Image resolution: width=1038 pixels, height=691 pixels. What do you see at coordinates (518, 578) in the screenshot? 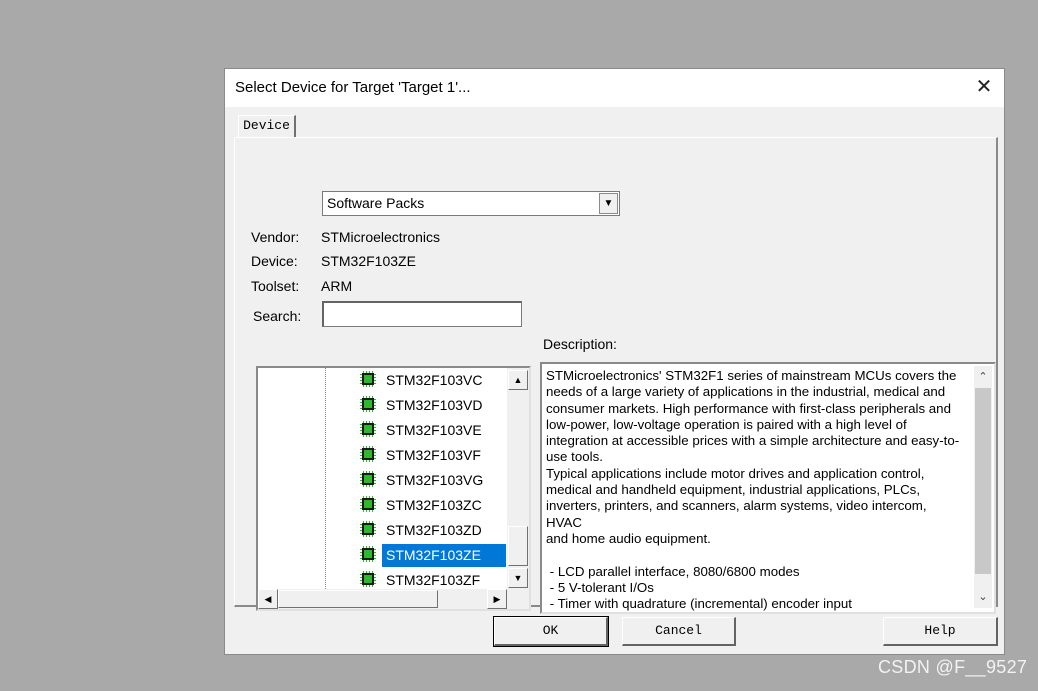
I see `scroll-down-icon: ▼` at bounding box center [518, 578].